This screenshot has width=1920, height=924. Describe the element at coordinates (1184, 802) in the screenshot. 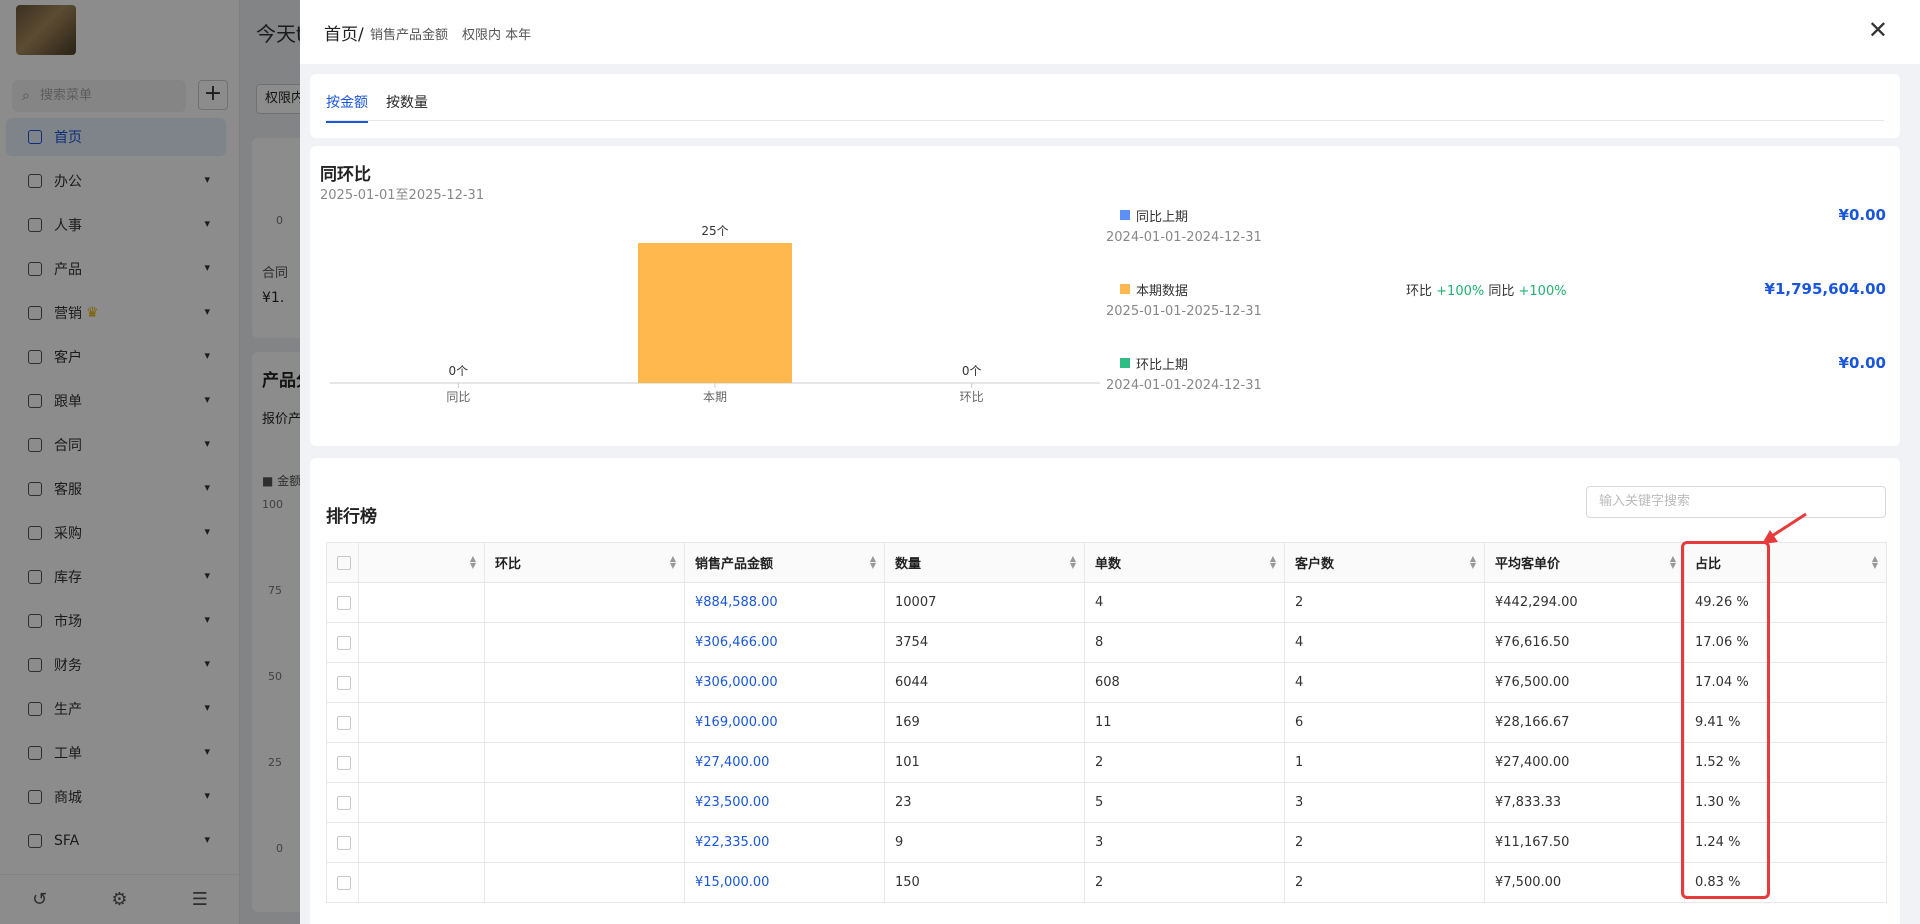

I see `table-cell: 5` at that location.